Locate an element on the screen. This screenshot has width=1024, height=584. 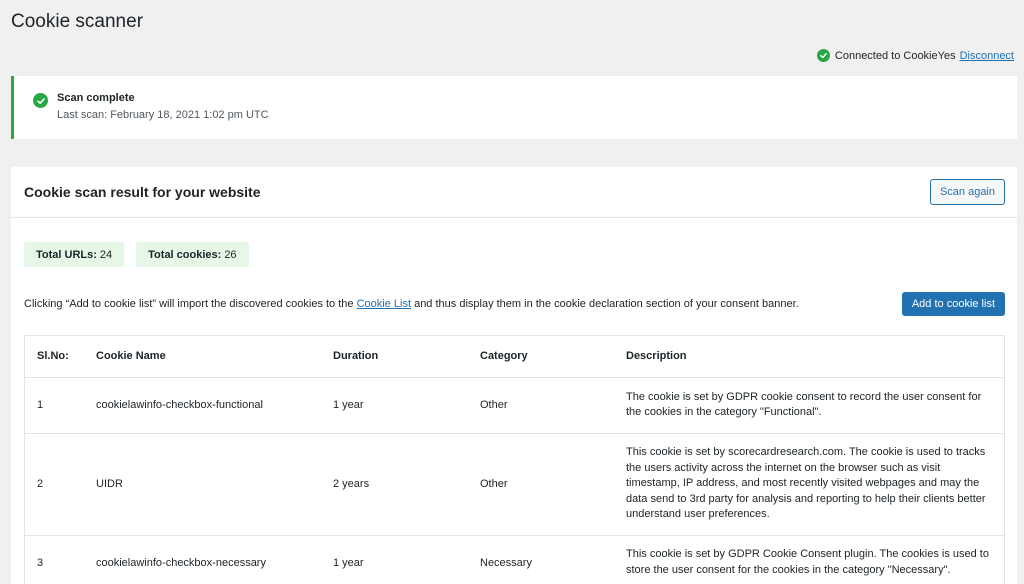
add-to-cookie-list-button: Add to cookie list is located at coordinates (953, 304).